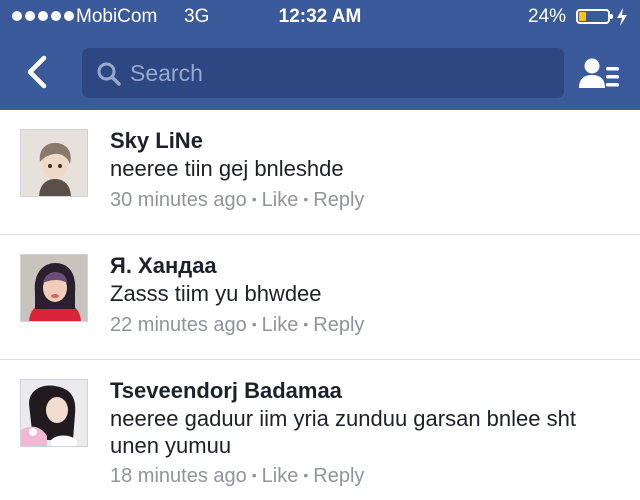 The width and height of the screenshot is (640, 500). What do you see at coordinates (109, 74) in the screenshot?
I see `search-icon` at bounding box center [109, 74].